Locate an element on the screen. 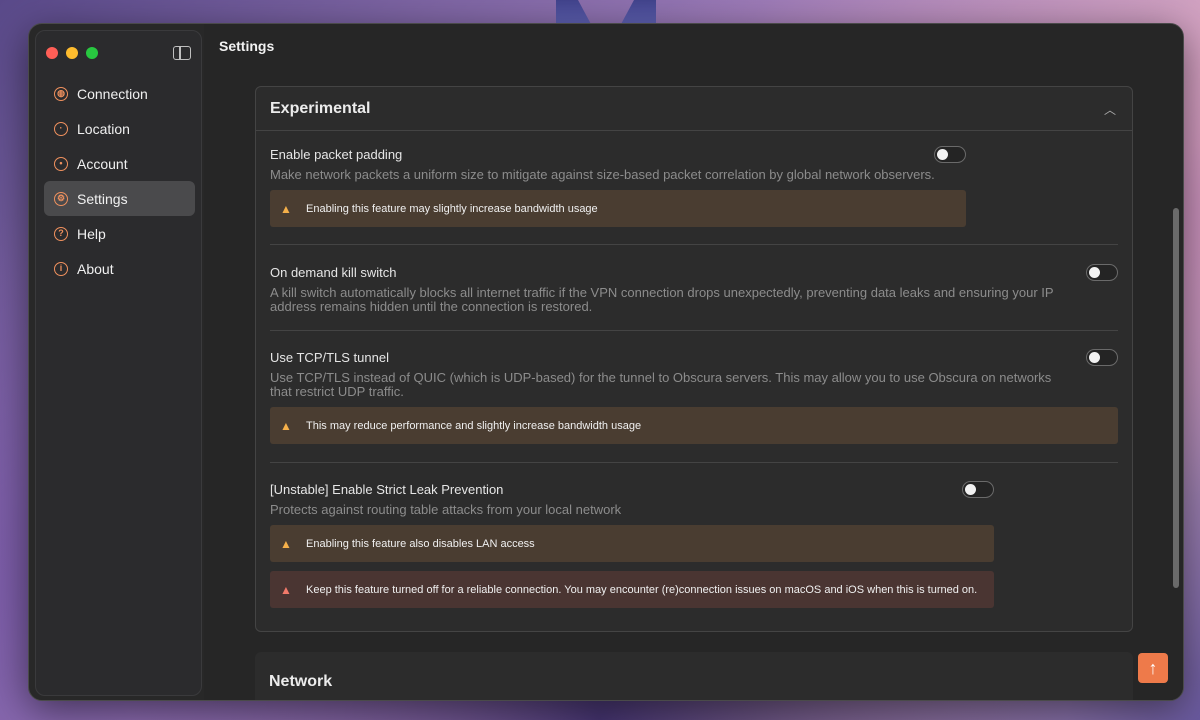  kill-switch-toggle is located at coordinates (1102, 272).